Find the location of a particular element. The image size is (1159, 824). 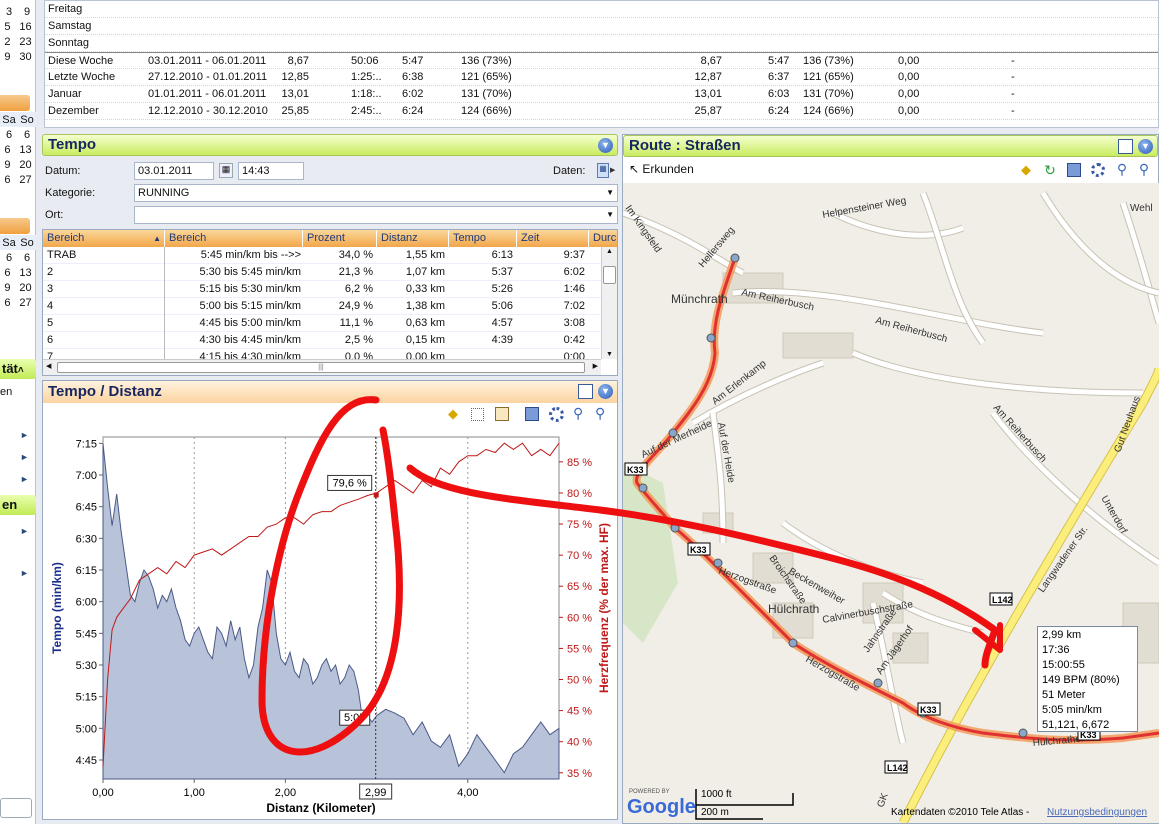

calendar-day: 3 is located at coordinates (9, 12).